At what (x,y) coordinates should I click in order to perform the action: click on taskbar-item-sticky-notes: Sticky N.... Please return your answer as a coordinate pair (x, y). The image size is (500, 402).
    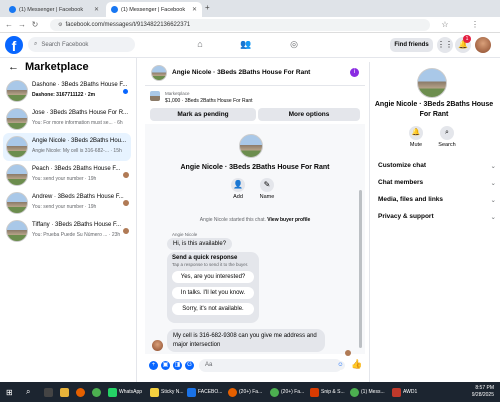
    Looking at the image, I should click on (167, 392).